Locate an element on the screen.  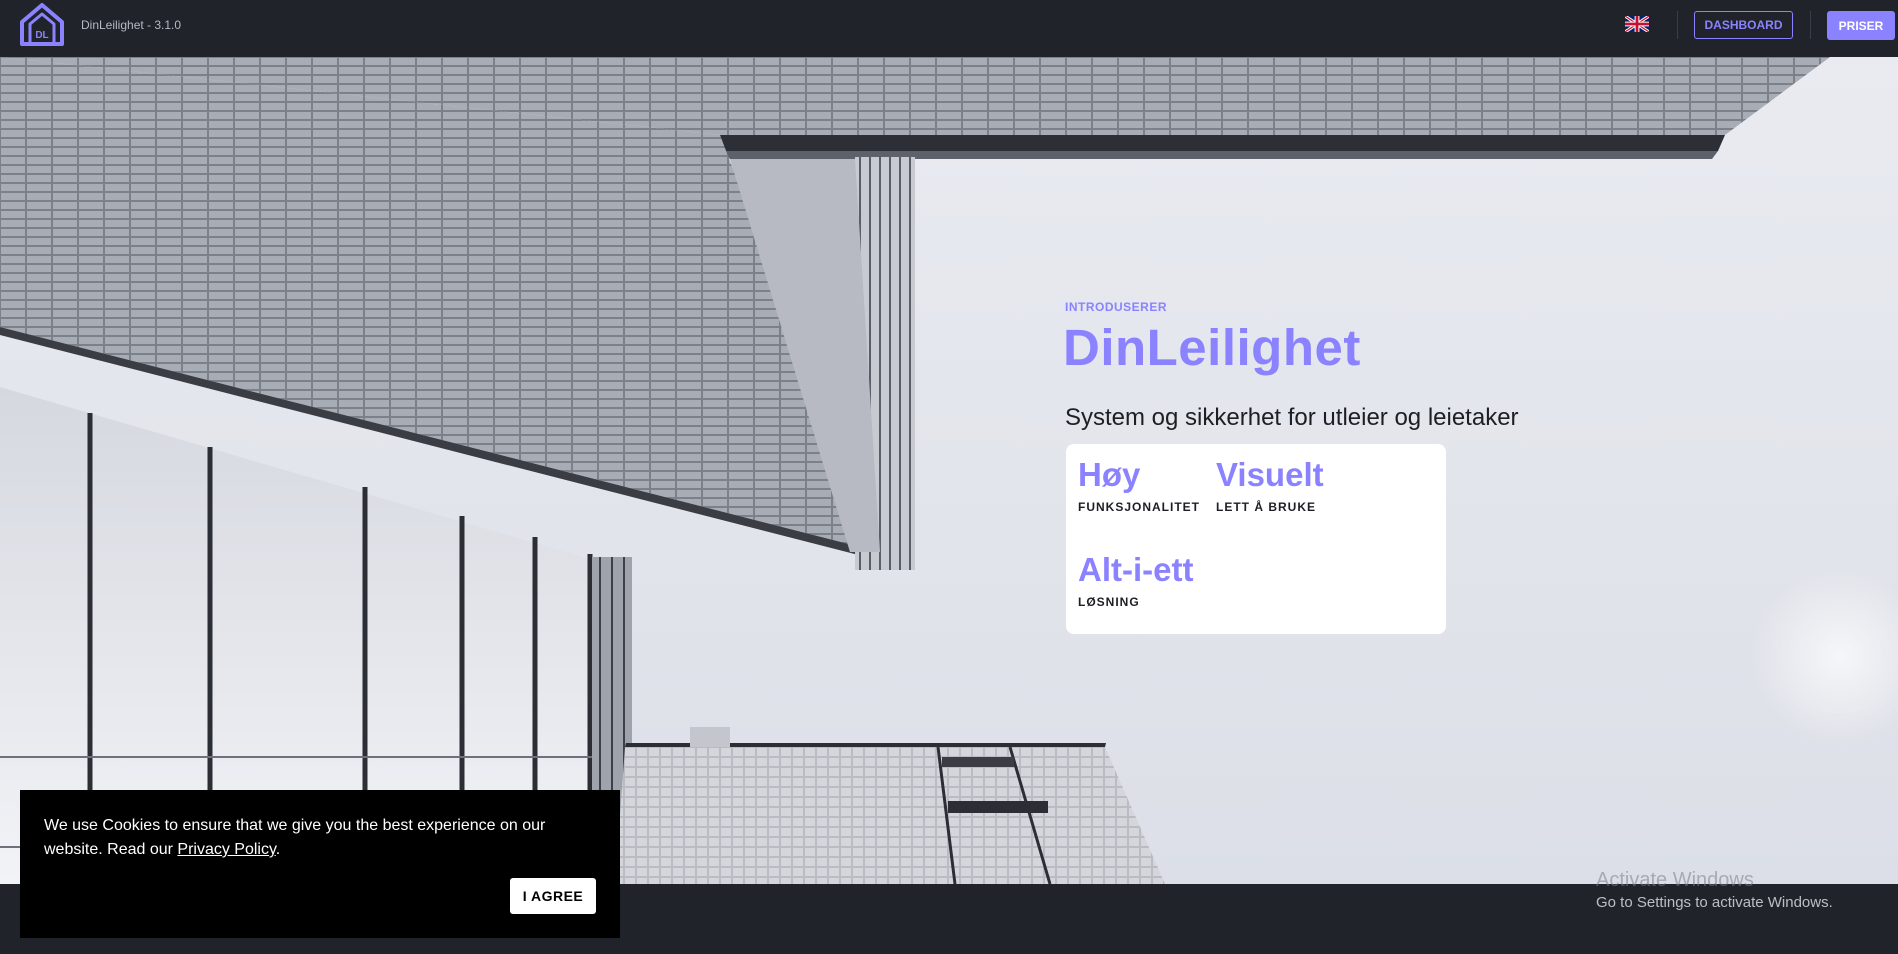
intro-label: INTRODUSERER is located at coordinates (1116, 307).